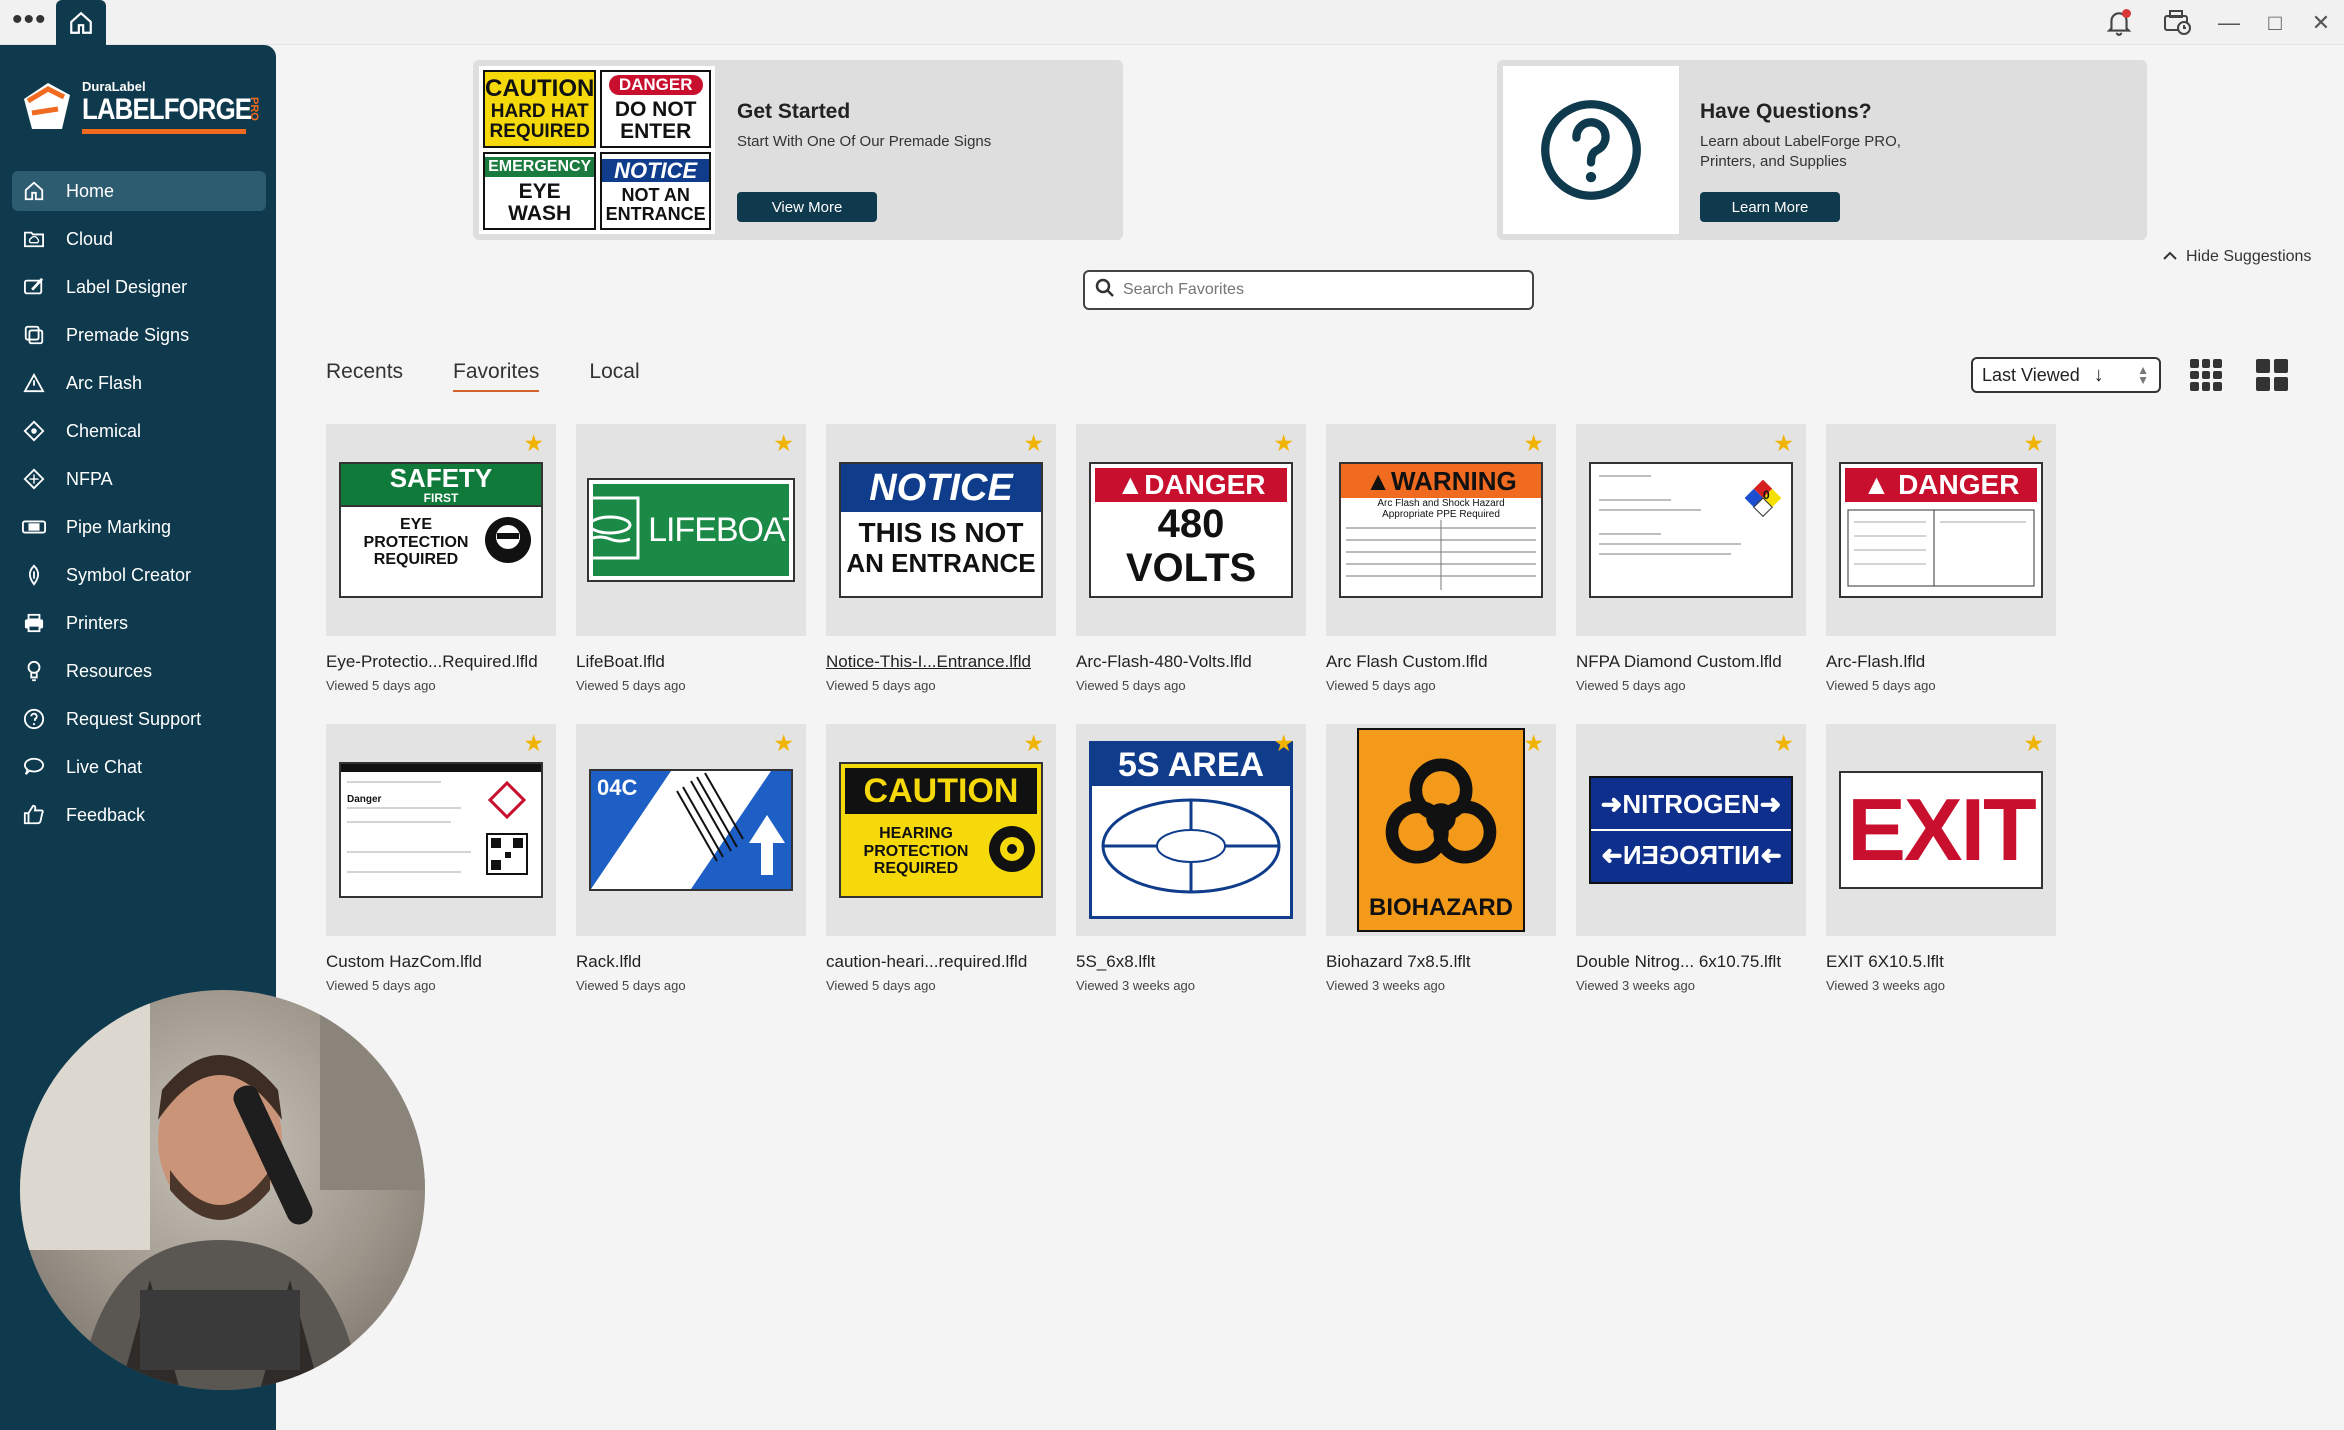 The image size is (2344, 1430). I want to click on file-name: LifeBoat.lfld, so click(691, 662).